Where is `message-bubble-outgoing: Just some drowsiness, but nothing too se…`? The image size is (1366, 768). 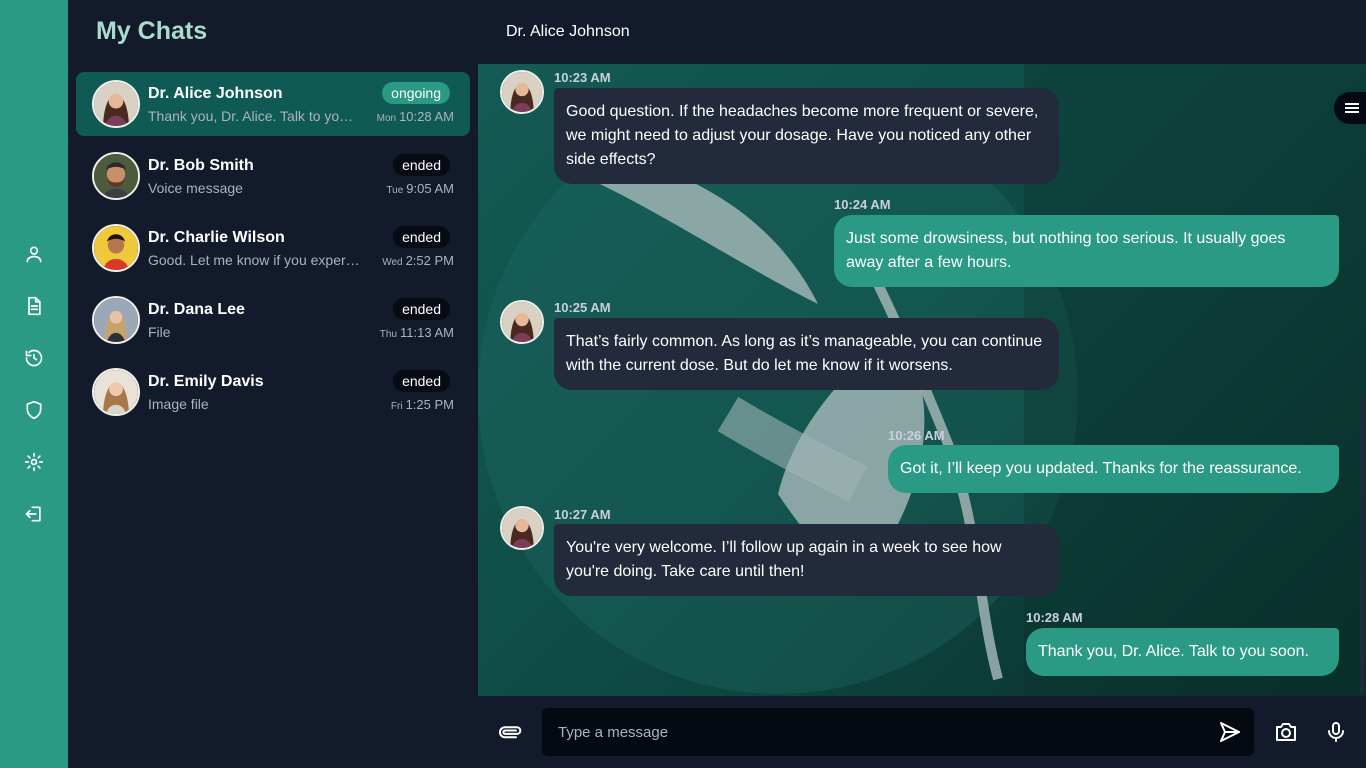
message-bubble-outgoing: Just some drowsiness, but nothing too se… is located at coordinates (1086, 251).